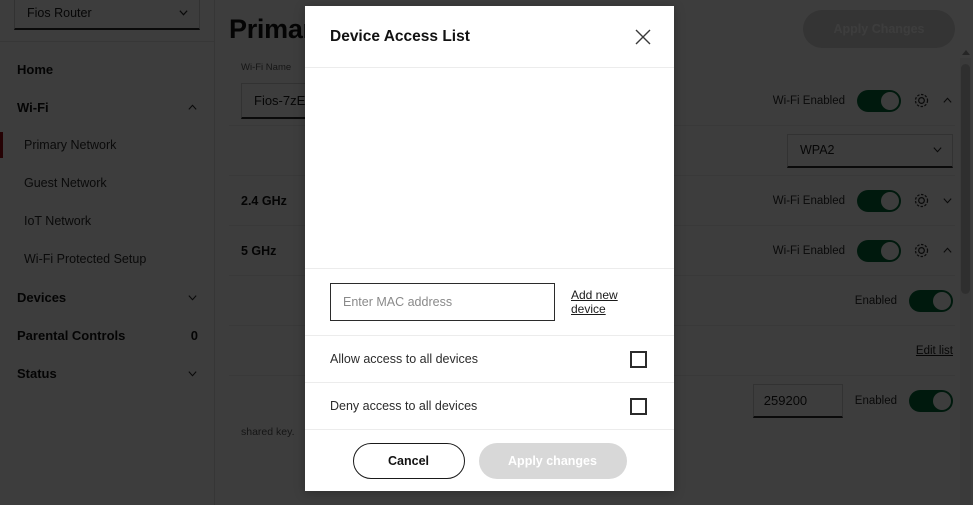 The image size is (973, 505). What do you see at coordinates (638, 359) in the screenshot?
I see `allow-all-checkbox` at bounding box center [638, 359].